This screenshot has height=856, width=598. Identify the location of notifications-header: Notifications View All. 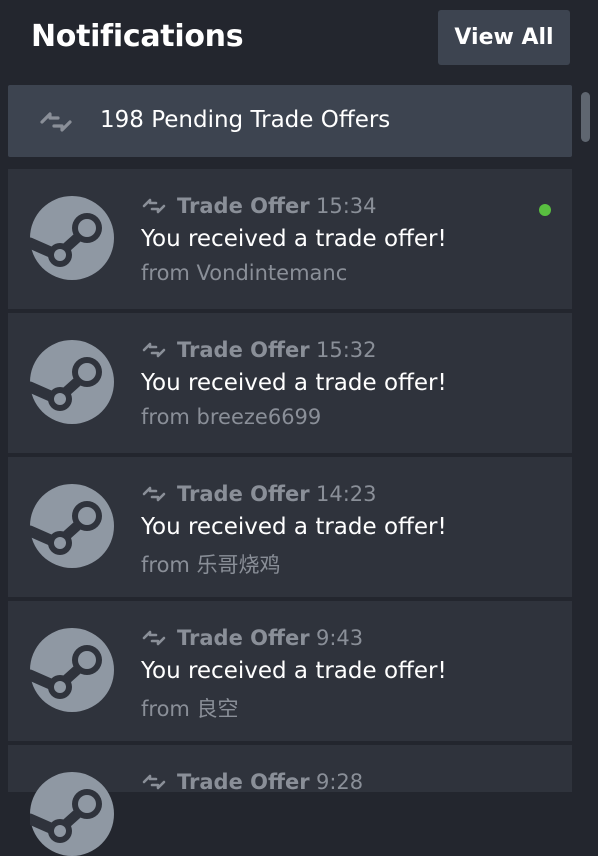
(299, 40).